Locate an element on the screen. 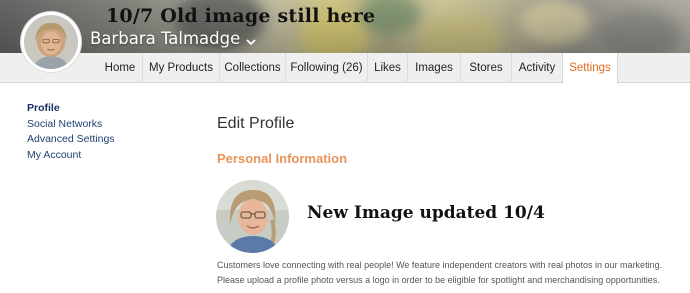  banner-annotation: 10/7 Old image still here is located at coordinates (241, 16).